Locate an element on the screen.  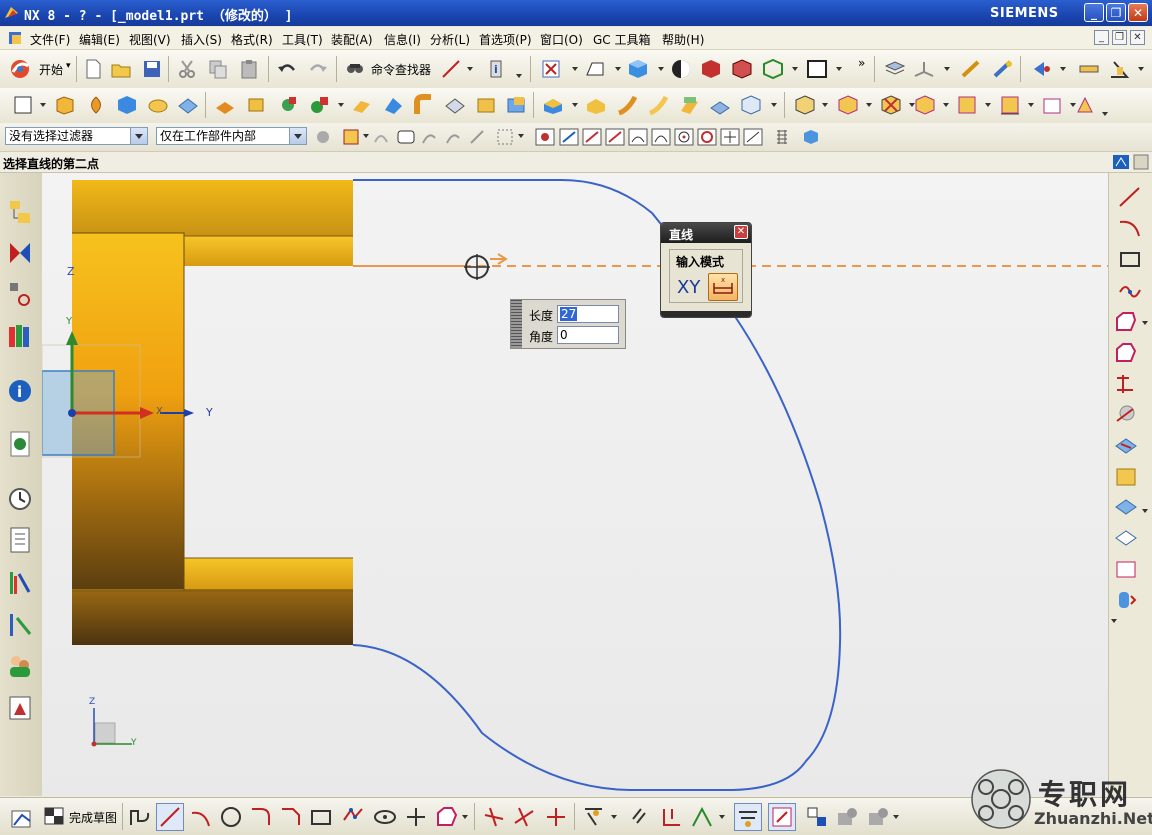
endpoint-snap-icon is located at coordinates (569, 137).